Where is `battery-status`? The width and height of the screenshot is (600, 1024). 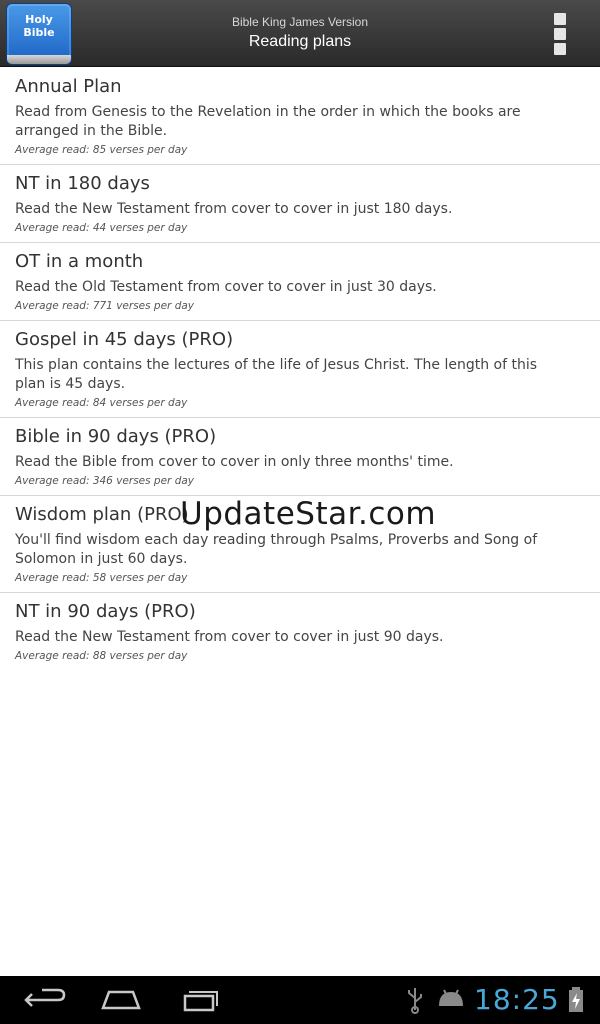 battery-status is located at coordinates (576, 1000).